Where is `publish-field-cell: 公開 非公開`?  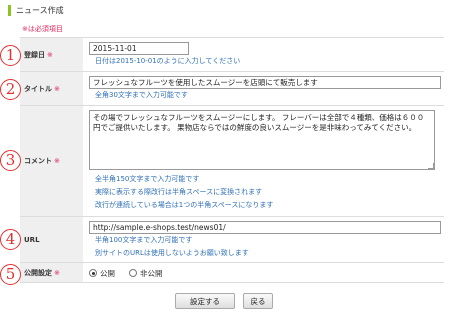
publish-field-cell: 公開 非公開 is located at coordinates (263, 272).